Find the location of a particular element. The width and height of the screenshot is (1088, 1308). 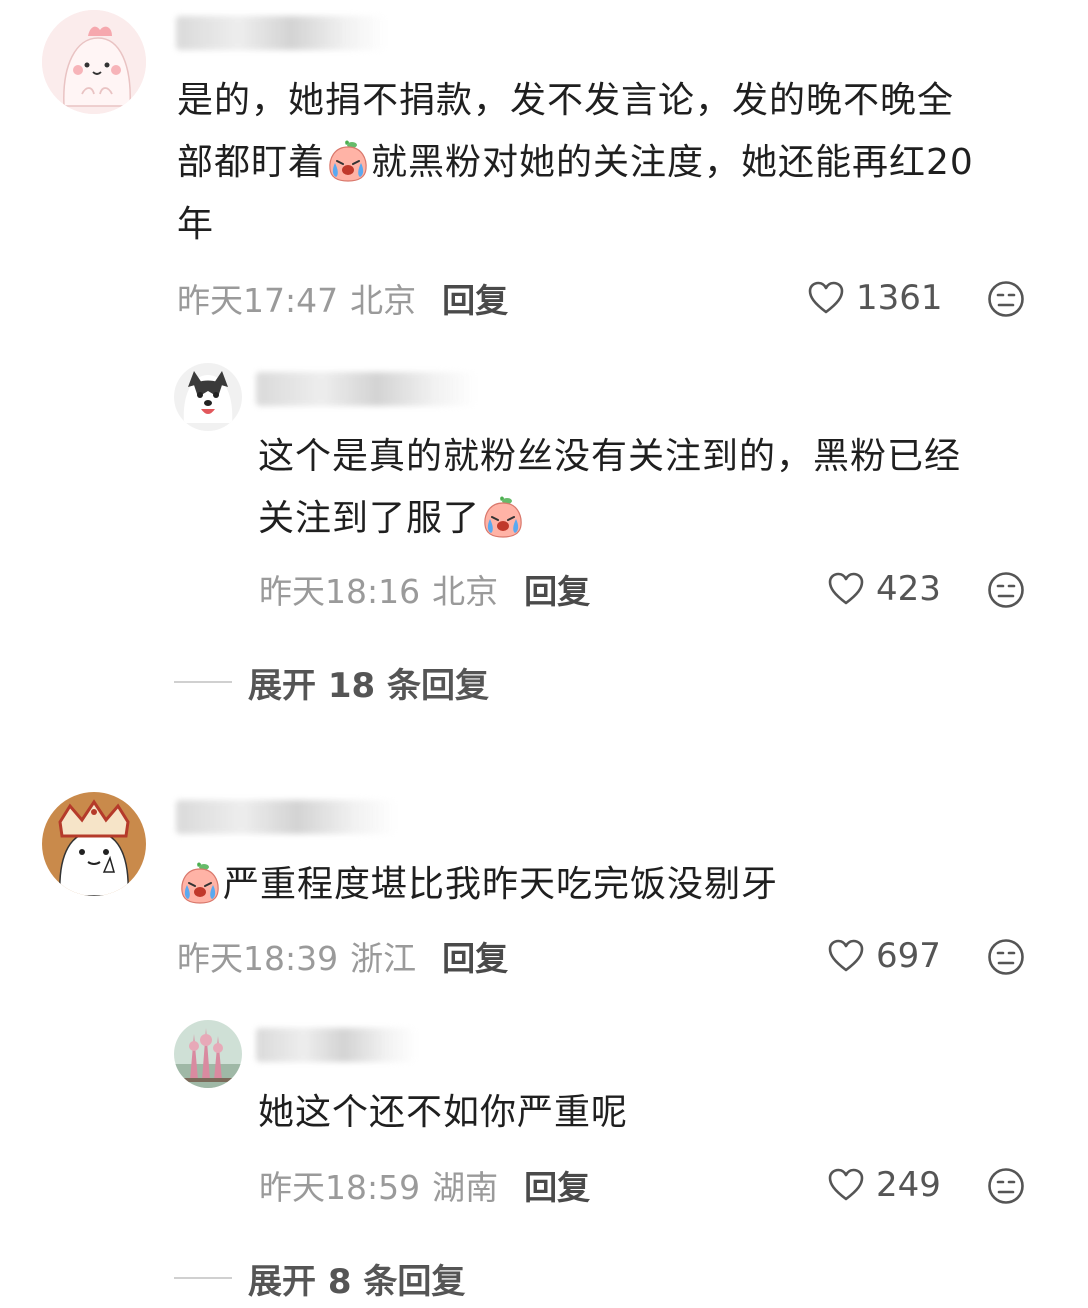

pink-character-avatar-icon is located at coordinates (94, 62).